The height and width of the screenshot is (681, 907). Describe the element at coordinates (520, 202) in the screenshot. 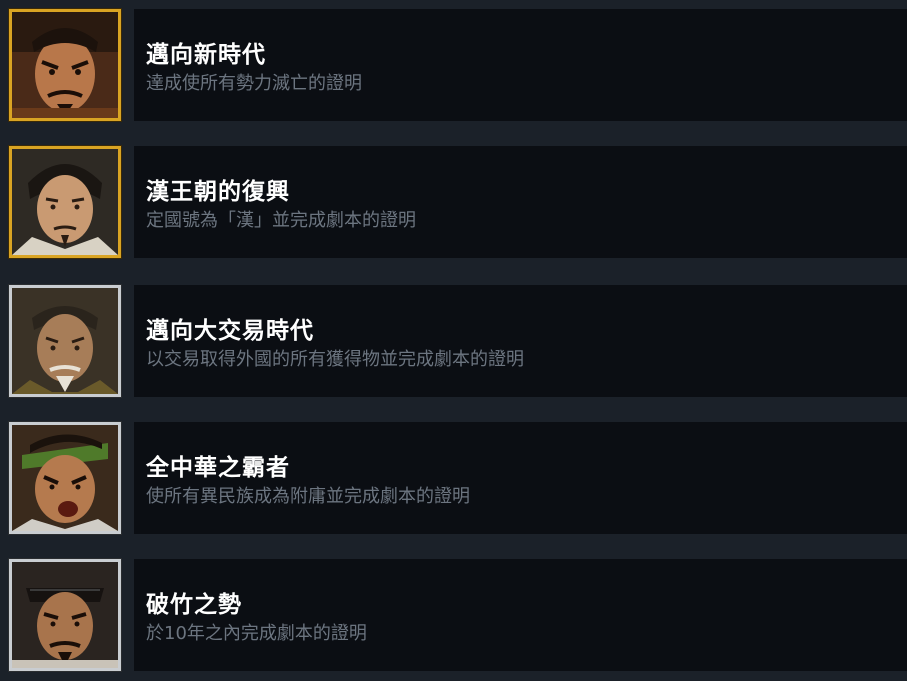

I see `achievement-panel: 漢王朝的復興 定國號為「漢」並完成劇本的證明` at that location.